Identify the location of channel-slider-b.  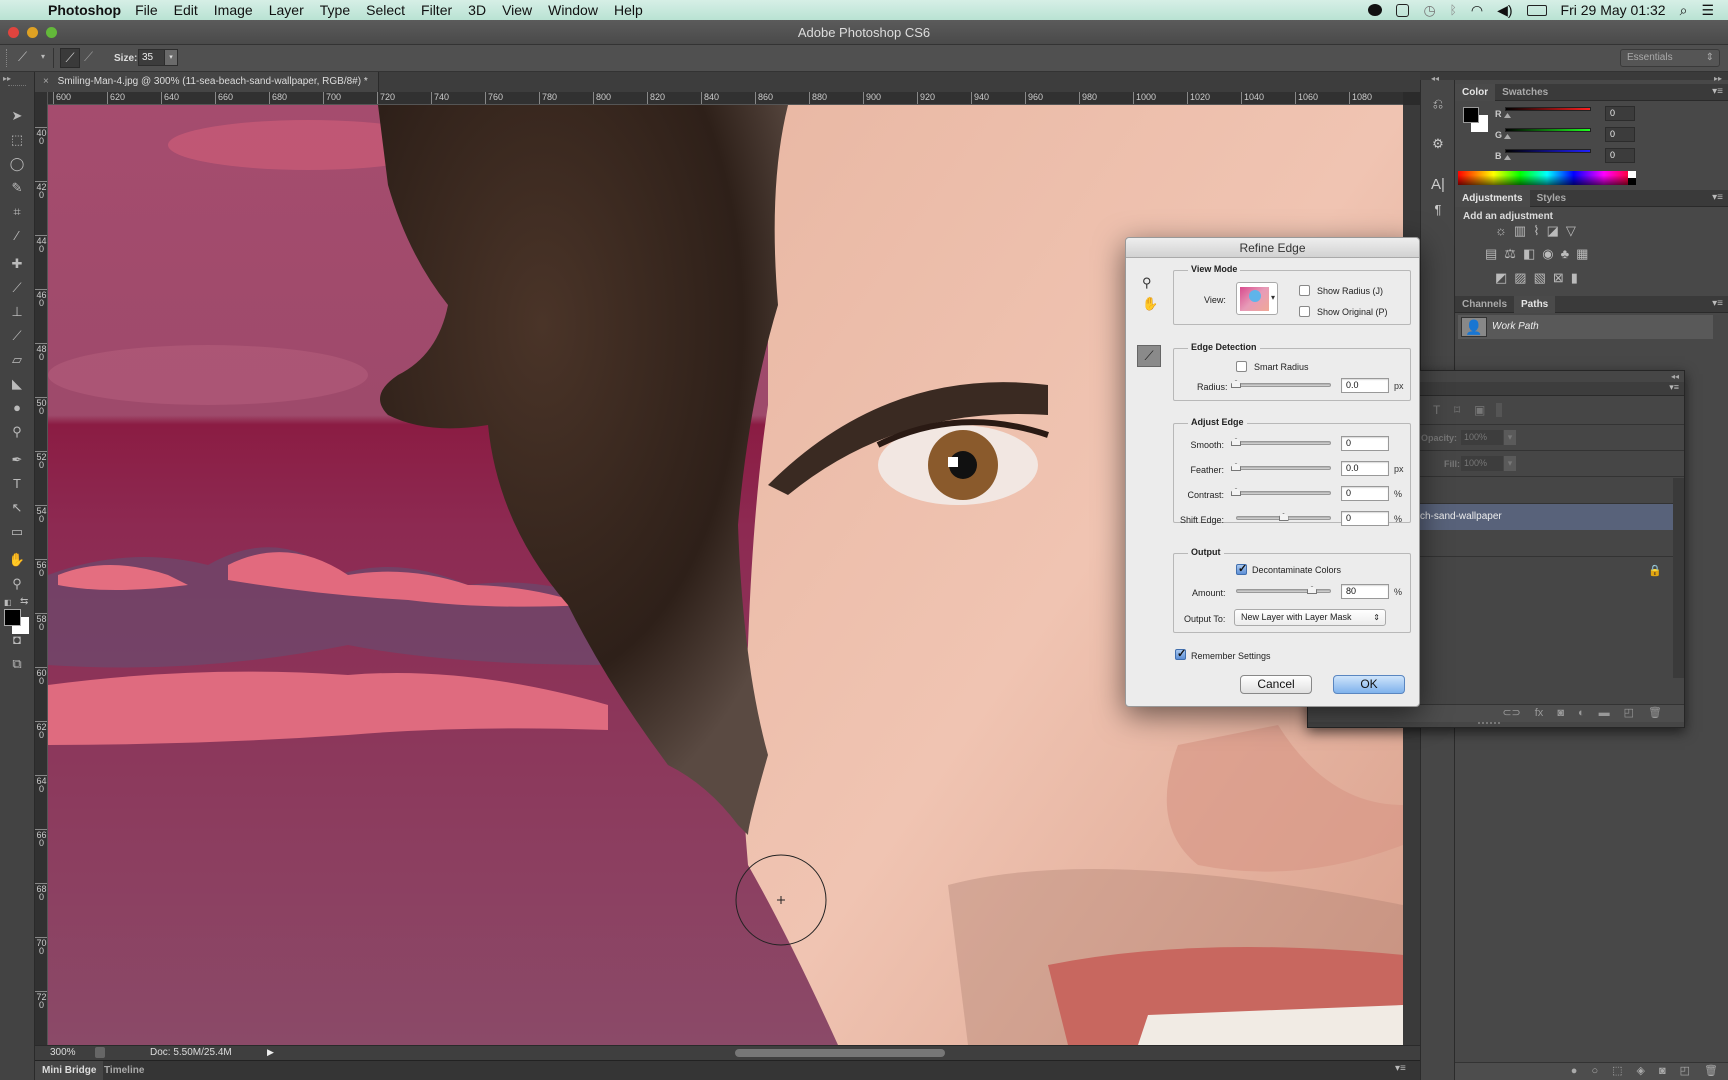
(1548, 151).